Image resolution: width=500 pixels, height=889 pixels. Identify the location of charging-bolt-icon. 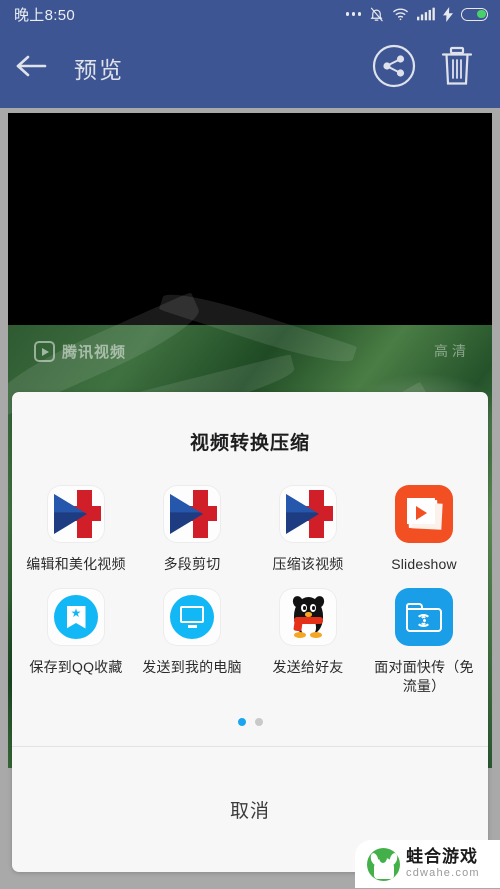
(448, 14).